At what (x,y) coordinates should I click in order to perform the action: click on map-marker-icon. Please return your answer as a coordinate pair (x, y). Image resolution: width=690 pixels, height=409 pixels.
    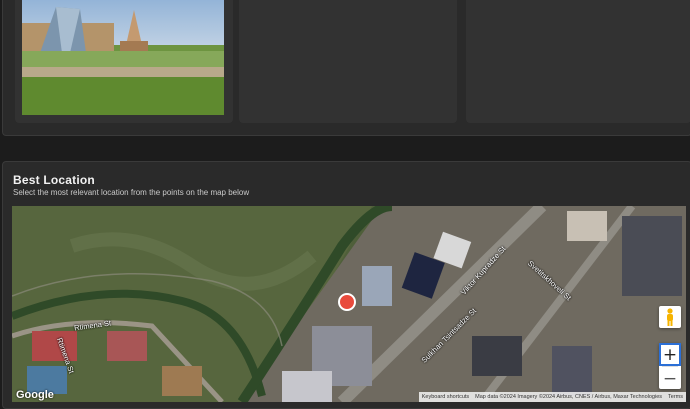
    Looking at the image, I should click on (347, 302).